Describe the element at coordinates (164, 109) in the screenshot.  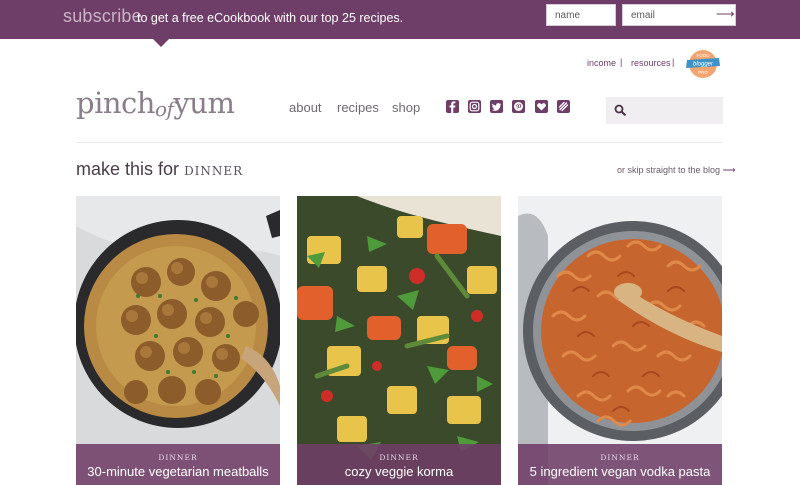
I see `logo-of: of` at that location.